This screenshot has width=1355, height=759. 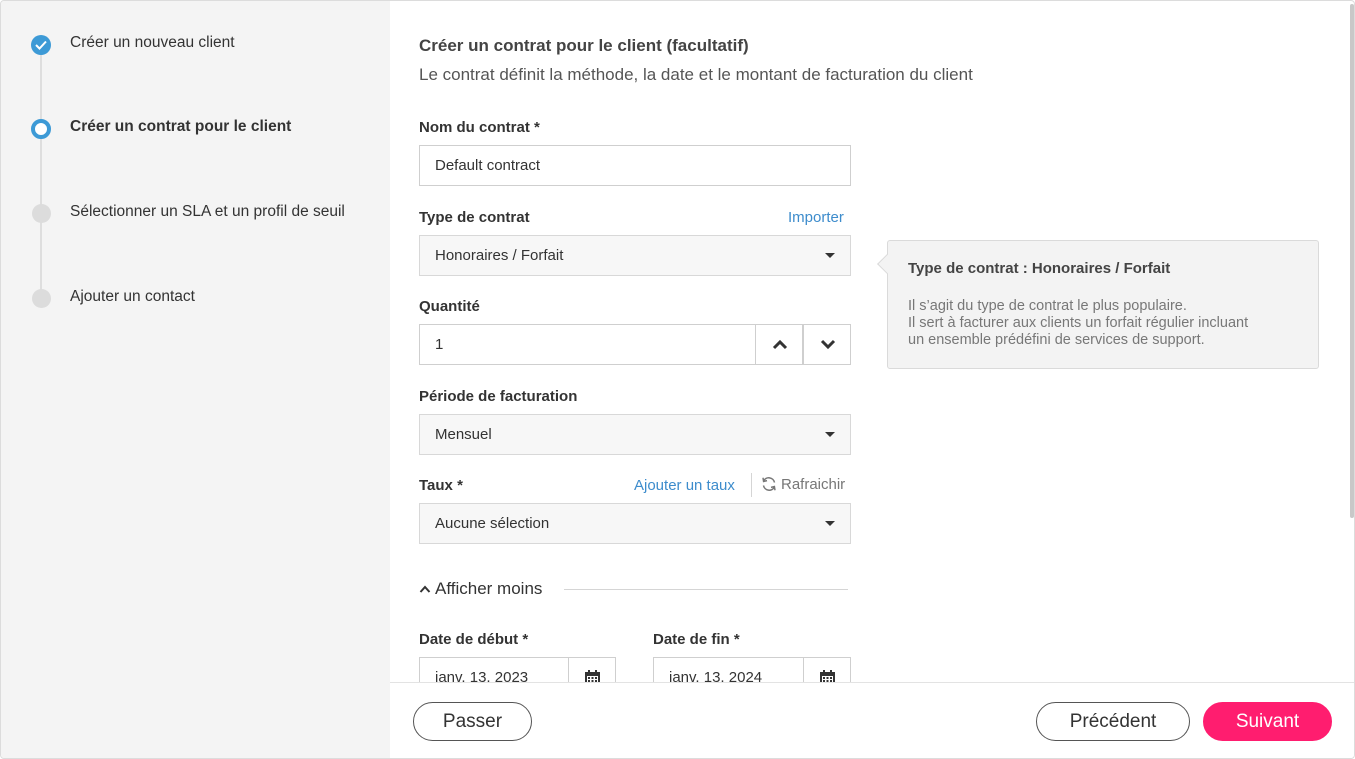 I want to click on billing-period-label: Période de facturation, so click(x=498, y=396).